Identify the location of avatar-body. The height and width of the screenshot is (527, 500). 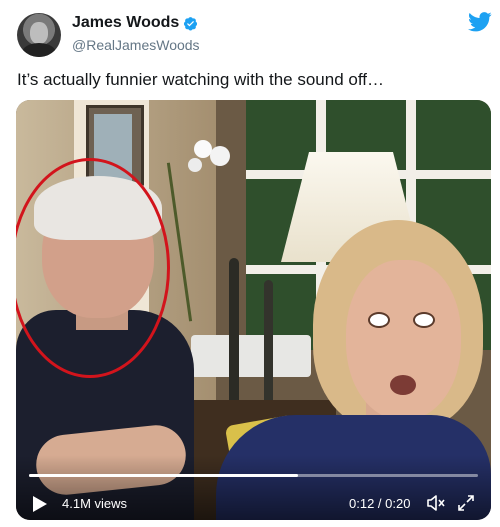
(39, 50).